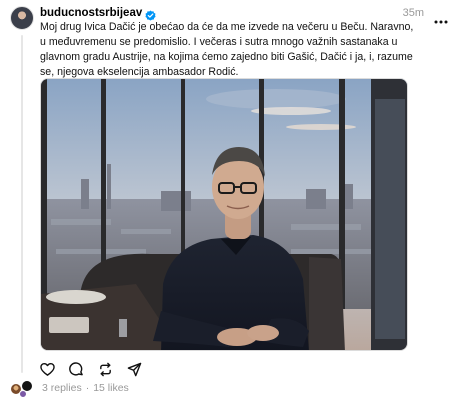 The height and width of the screenshot is (415, 460). What do you see at coordinates (91, 13) in the screenshot?
I see `username: buducnostsrbijeav` at bounding box center [91, 13].